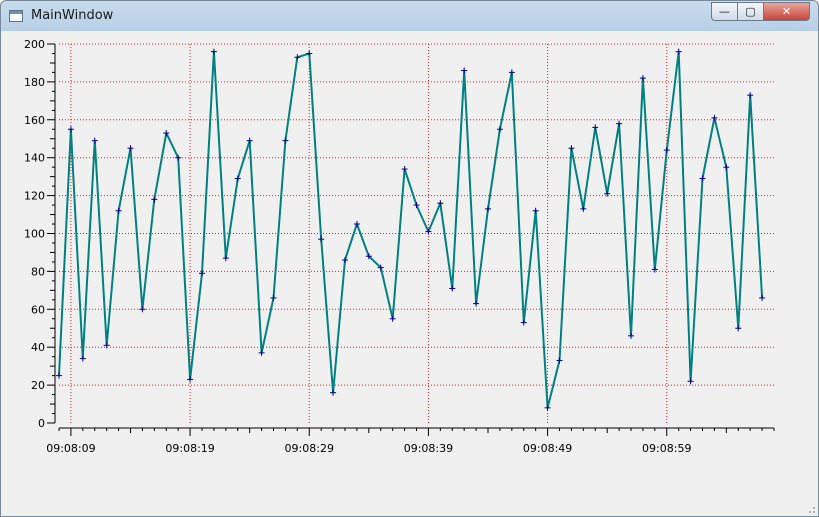 The image size is (819, 517). Describe the element at coordinates (34, 82) in the screenshot. I see `y-tick-label: 180` at that location.